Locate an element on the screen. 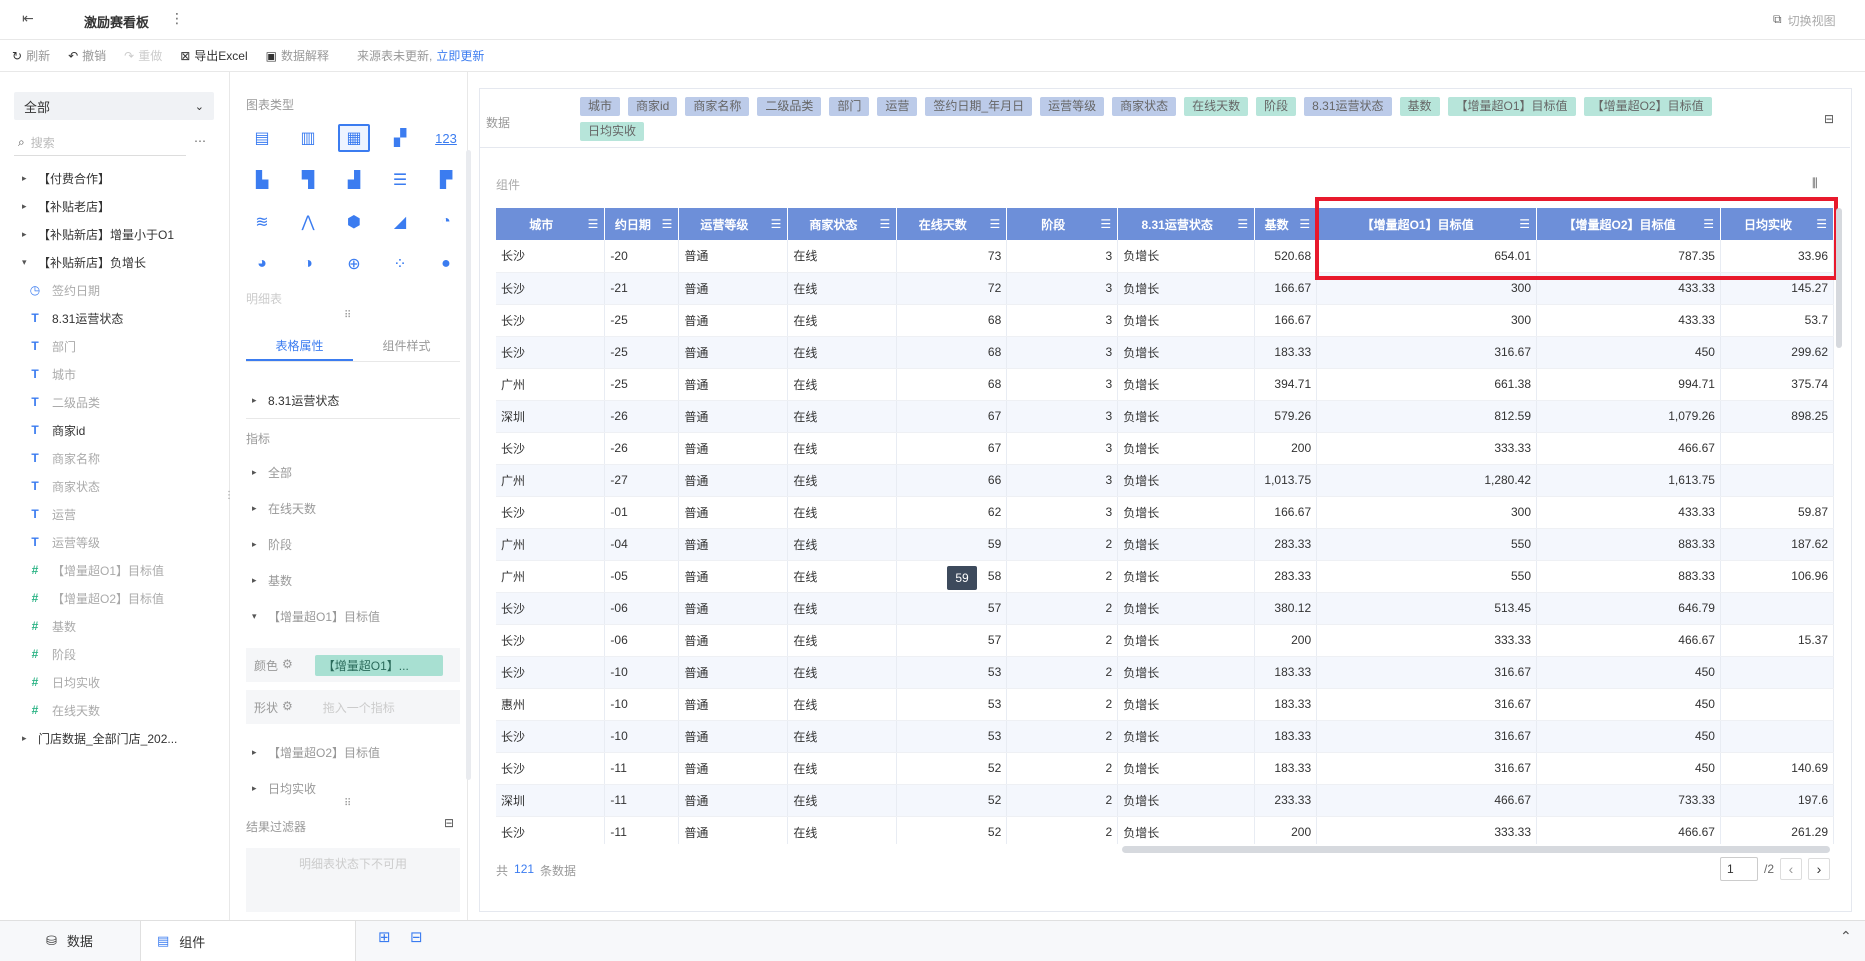 This screenshot has height=961, width=1865. data-field-chip: 8.31运营状态 is located at coordinates (1348, 106).